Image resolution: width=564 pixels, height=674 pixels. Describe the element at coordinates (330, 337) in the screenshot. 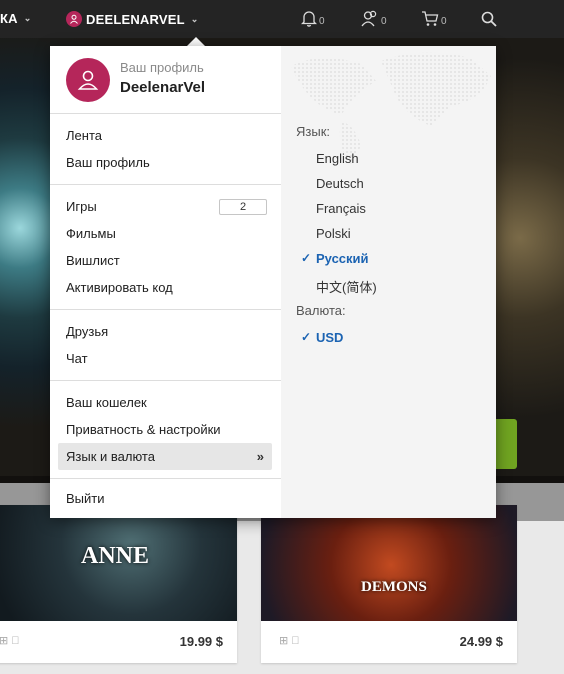

I see `currency-option-usd-label: USD` at that location.